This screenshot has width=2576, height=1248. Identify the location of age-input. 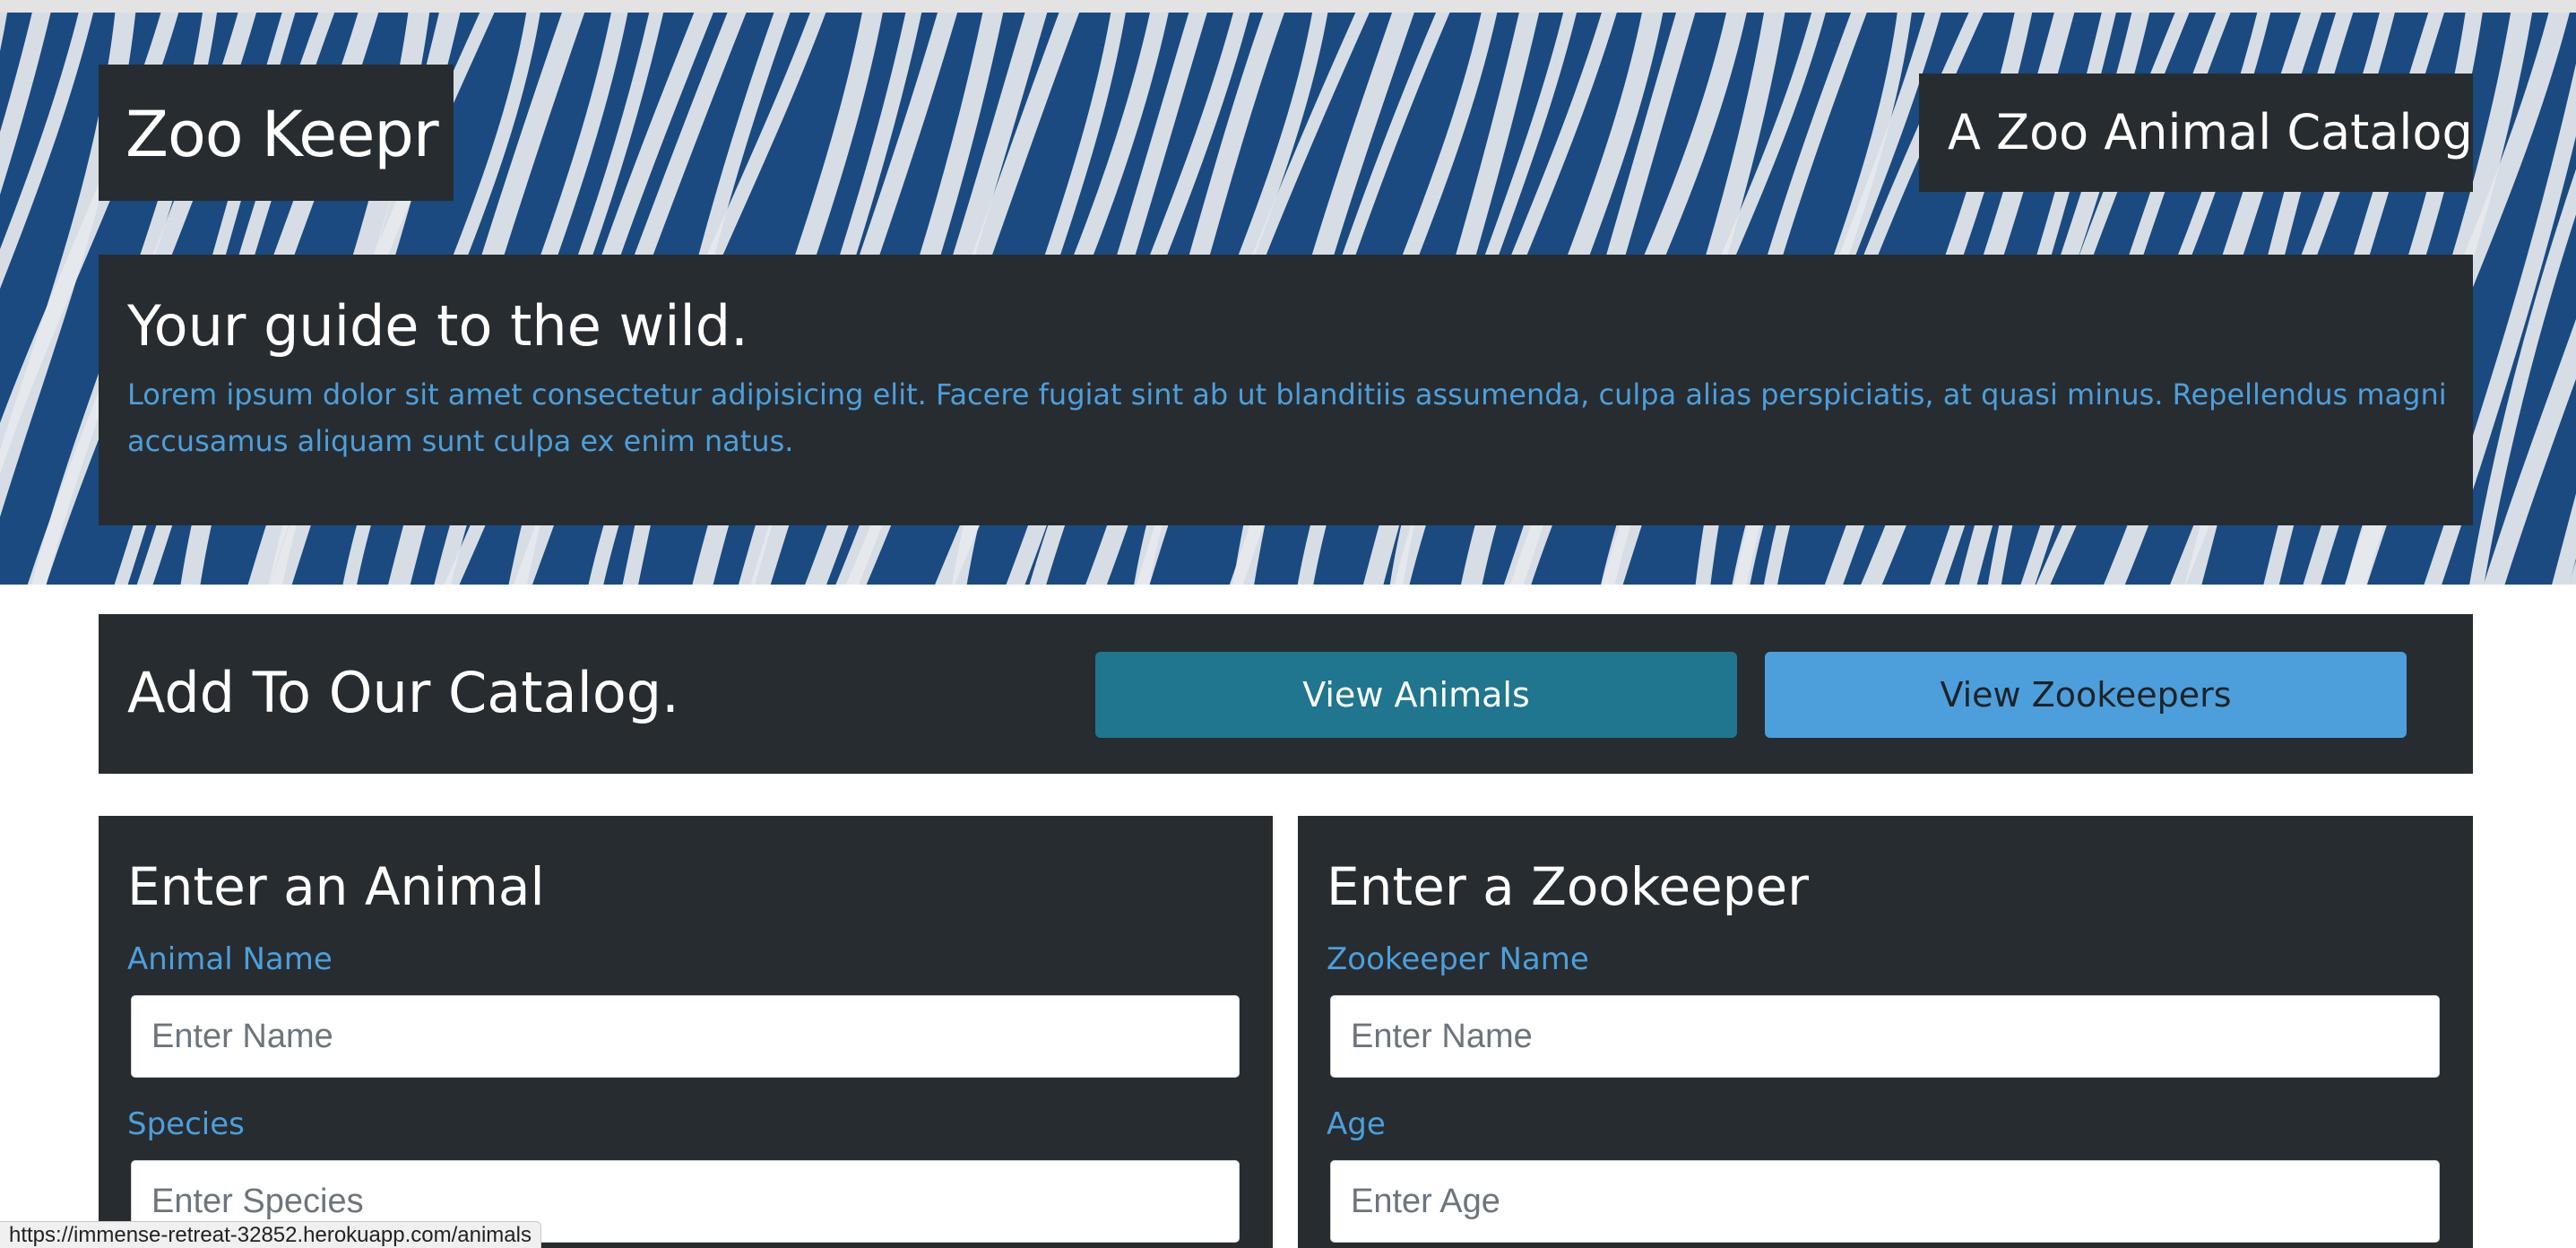
(1885, 1201).